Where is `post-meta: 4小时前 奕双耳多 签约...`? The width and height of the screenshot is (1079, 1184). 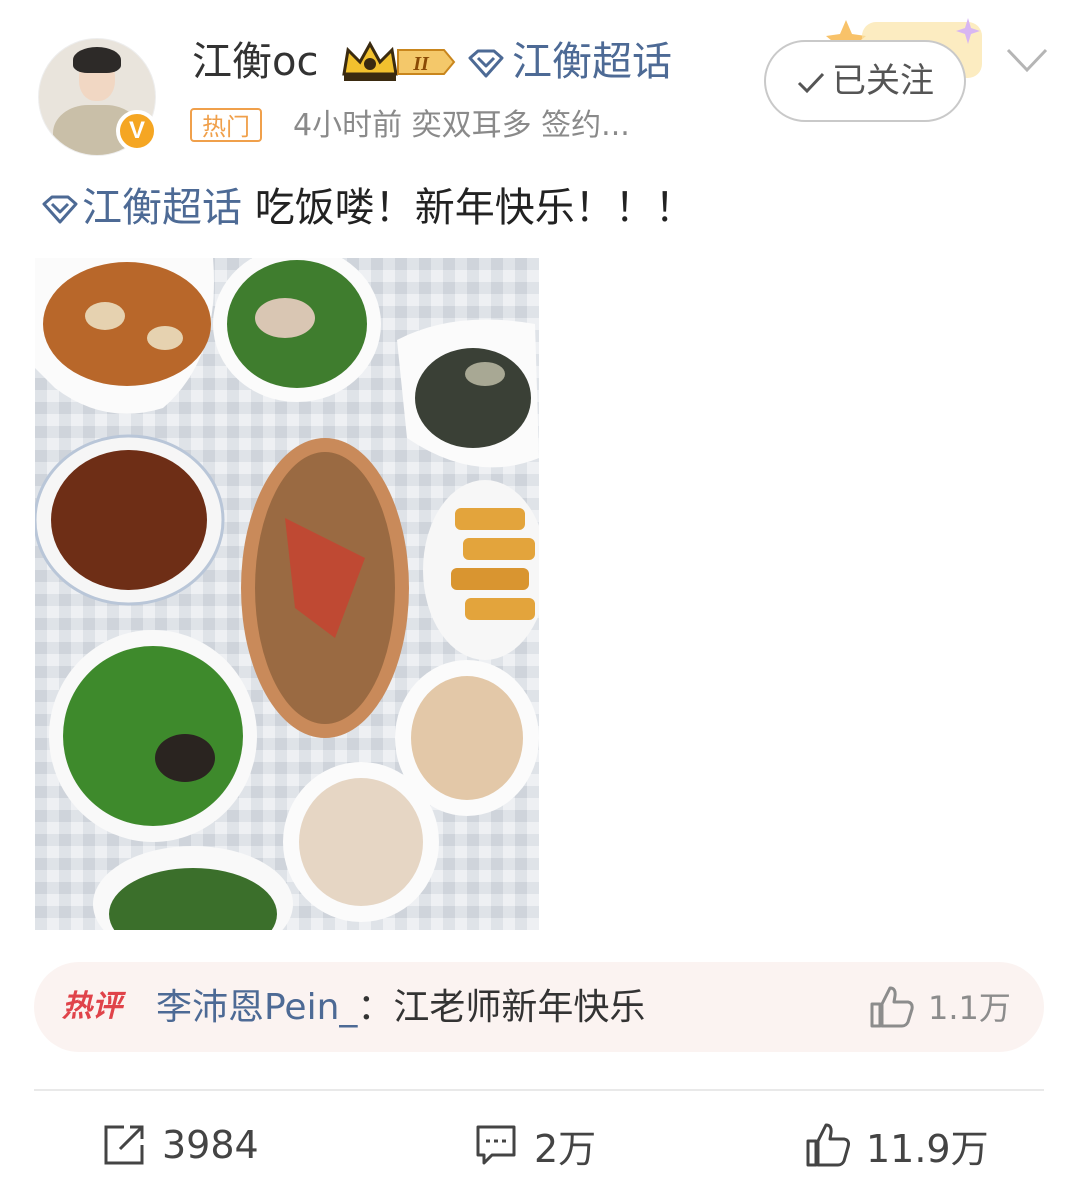
post-meta: 4小时前 奕双耳多 签约... is located at coordinates (461, 125).